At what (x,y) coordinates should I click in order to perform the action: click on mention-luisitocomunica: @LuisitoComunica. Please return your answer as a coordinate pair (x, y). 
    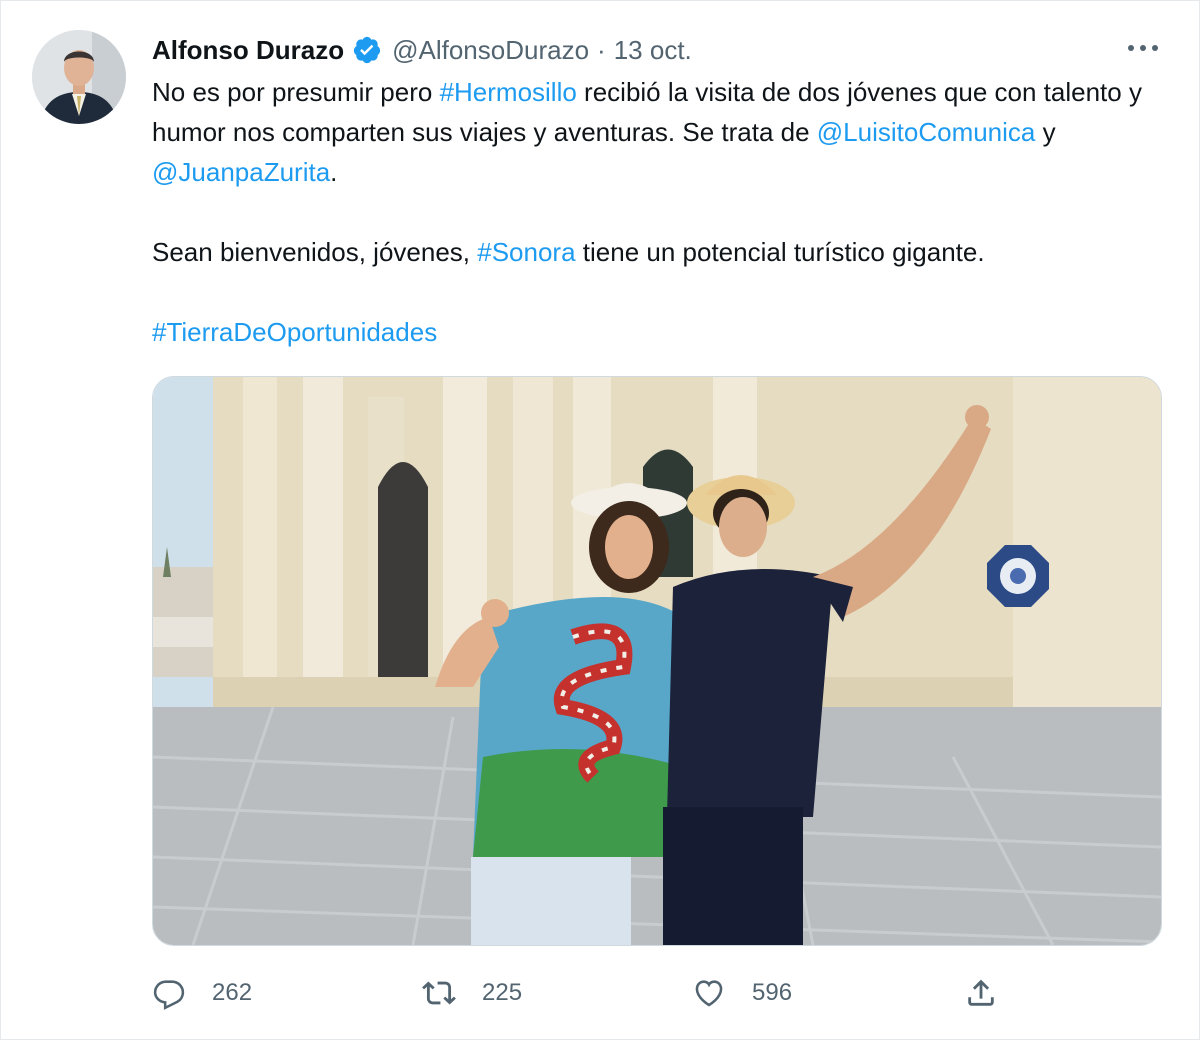
    Looking at the image, I should click on (926, 132).